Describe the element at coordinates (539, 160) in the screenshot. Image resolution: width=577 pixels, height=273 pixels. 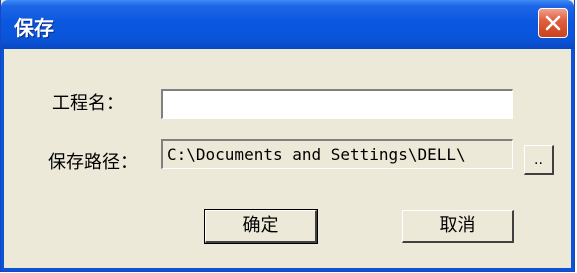
I see `browse-button: ..` at that location.